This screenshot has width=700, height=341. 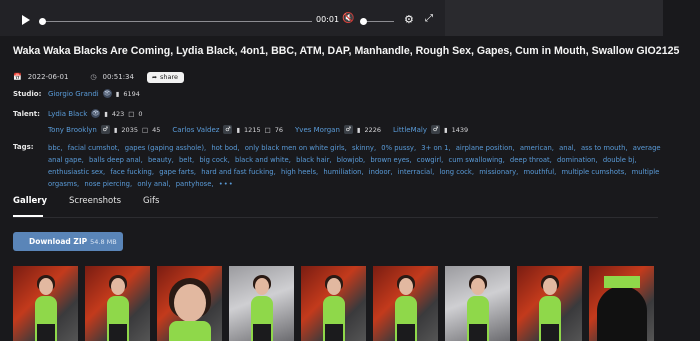 I want to click on tag: mouthful,, so click(x=539, y=172).